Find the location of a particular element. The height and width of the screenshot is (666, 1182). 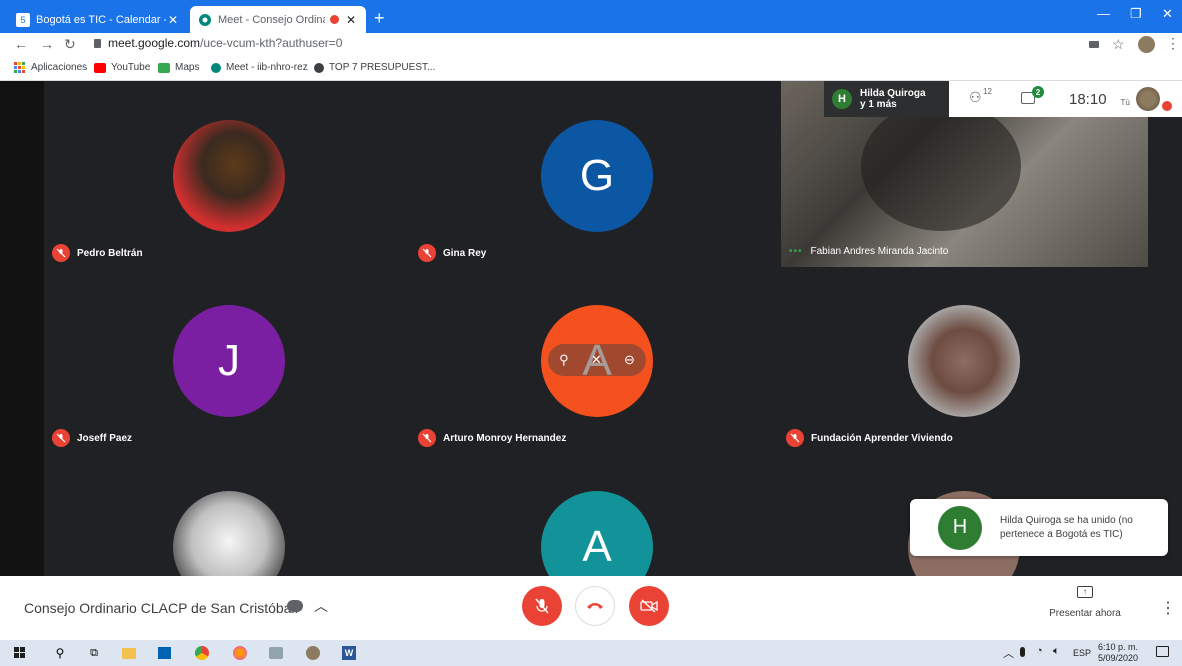

camera-off-icon is located at coordinates (649, 606).